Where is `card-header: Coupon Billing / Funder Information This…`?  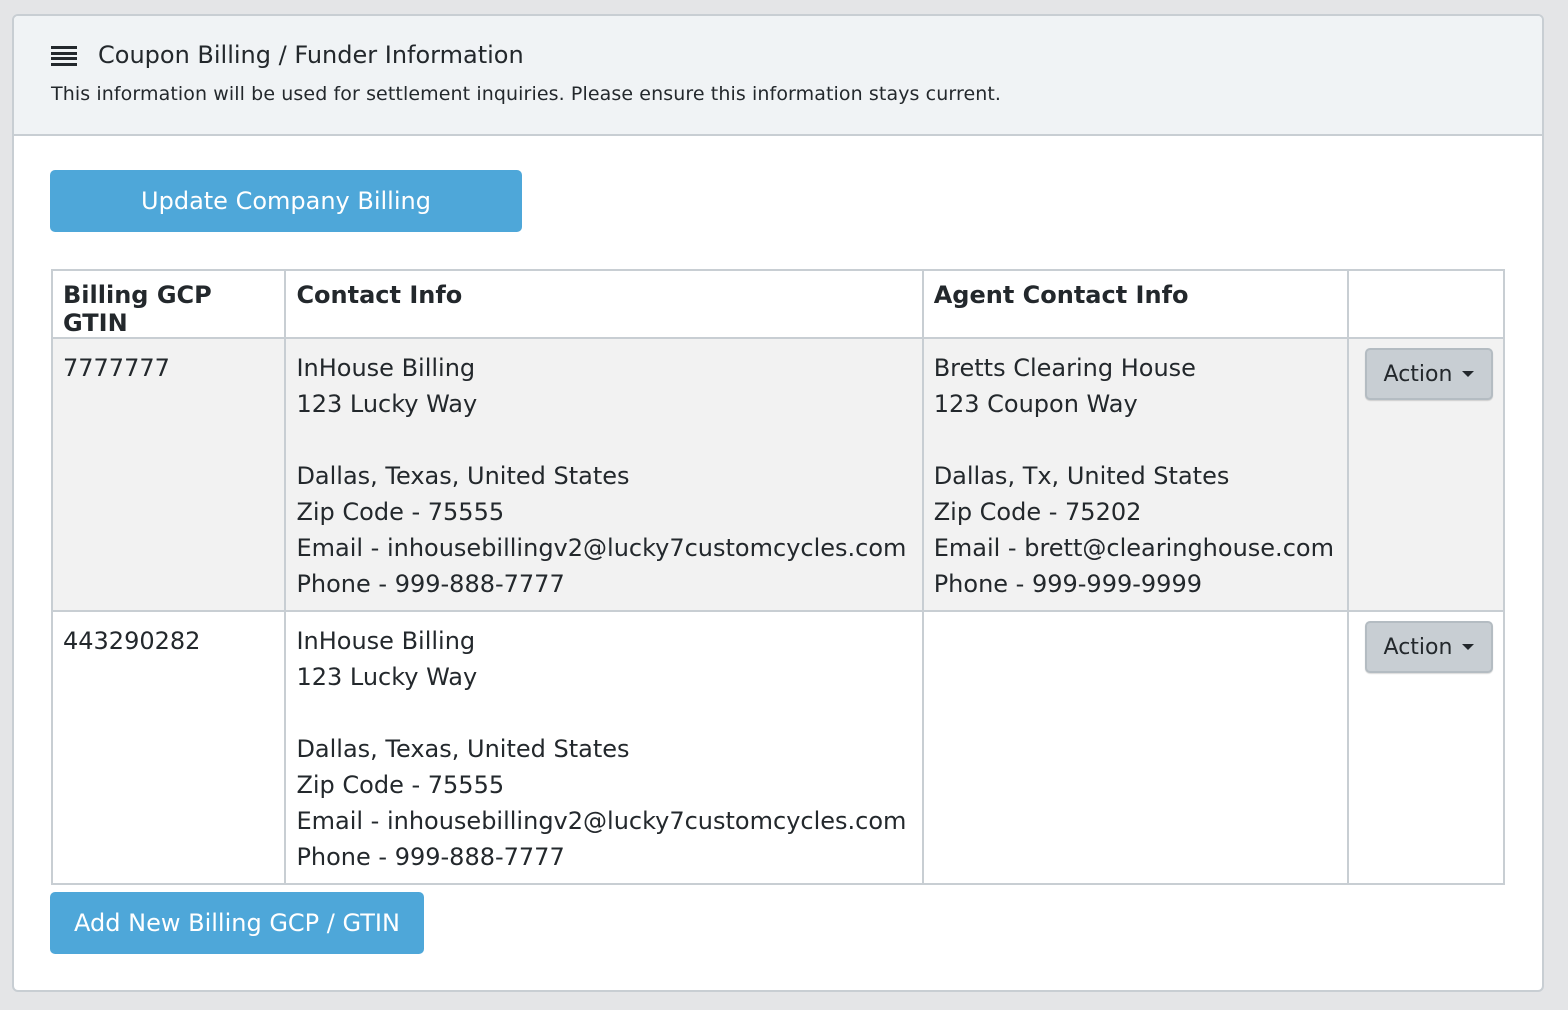
card-header: Coupon Billing / Funder Information This… is located at coordinates (778, 76).